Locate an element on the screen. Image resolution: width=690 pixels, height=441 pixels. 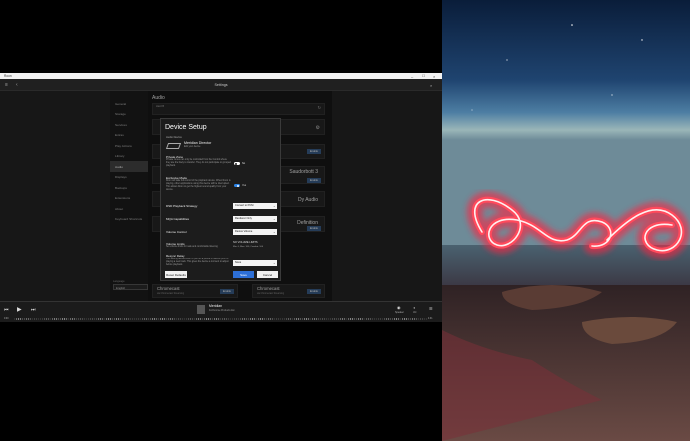
time-elapsed: 0:00 is located at coordinates (6, 319).